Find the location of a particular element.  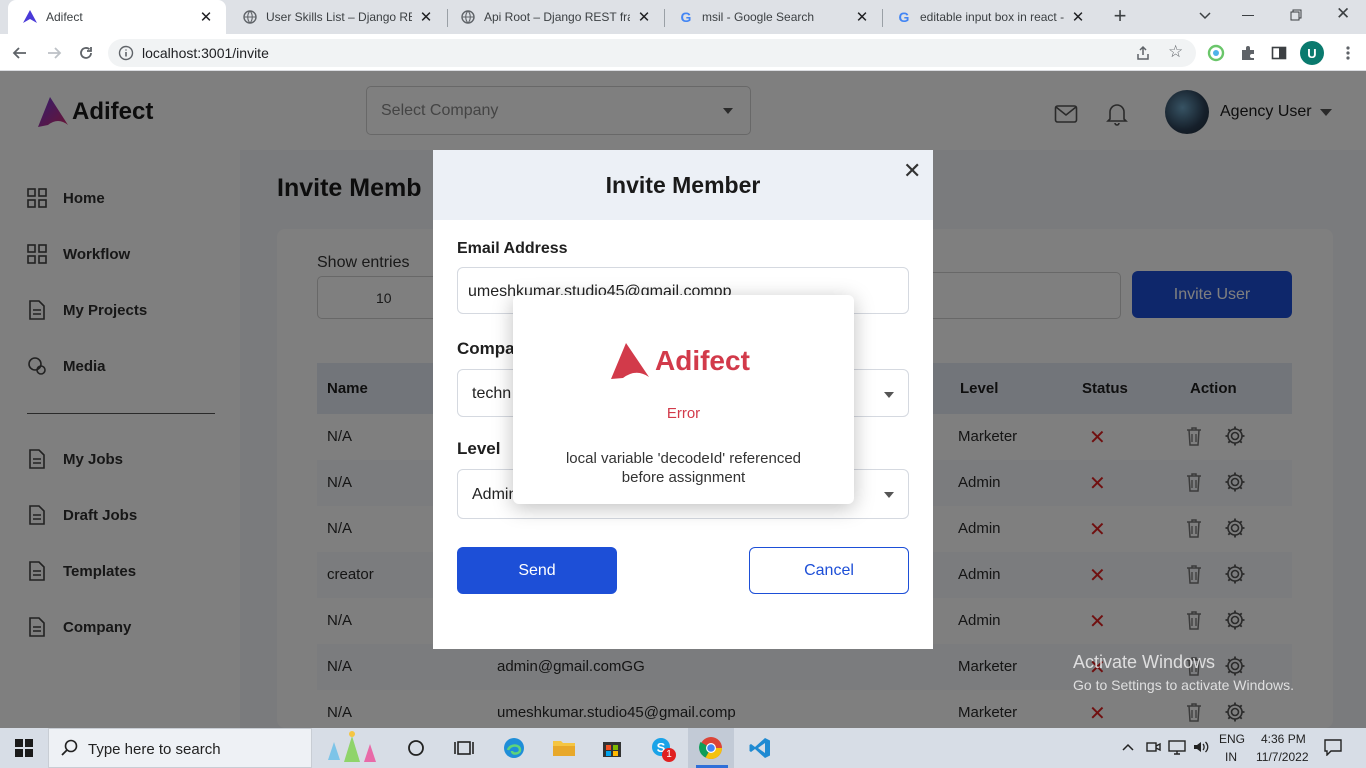

task-view-icon is located at coordinates (464, 748).